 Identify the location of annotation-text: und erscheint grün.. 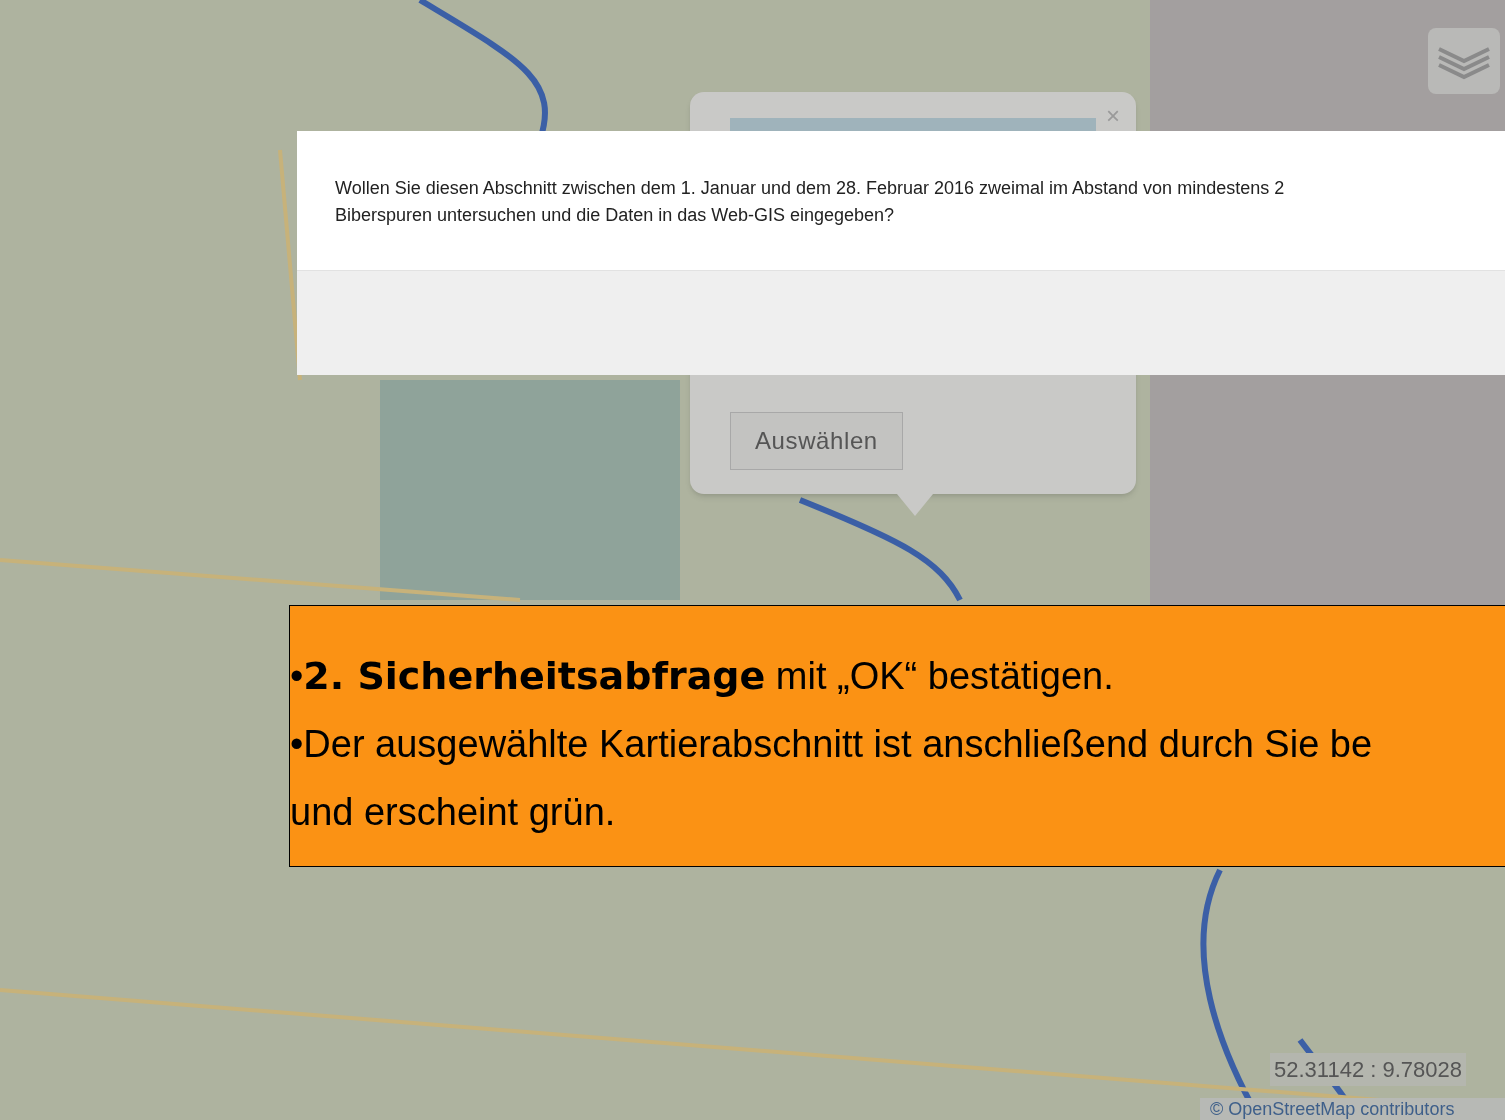
(453, 812).